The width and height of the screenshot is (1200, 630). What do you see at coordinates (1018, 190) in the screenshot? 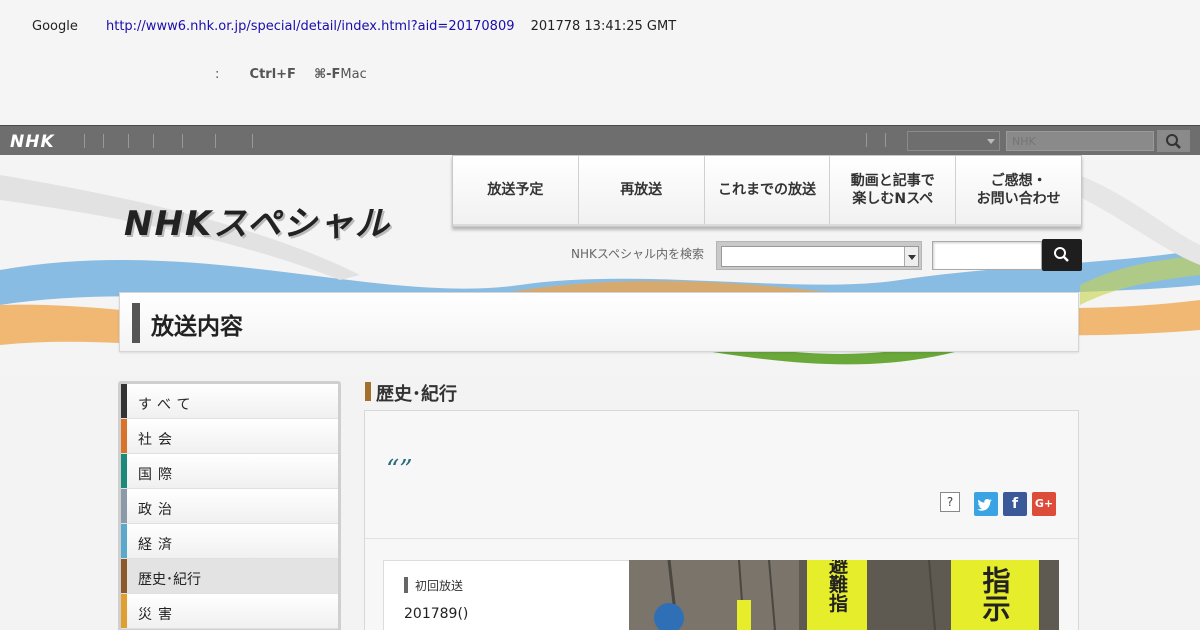
I see `nav-item-feedback: ご感想・ お問い合わせ` at bounding box center [1018, 190].